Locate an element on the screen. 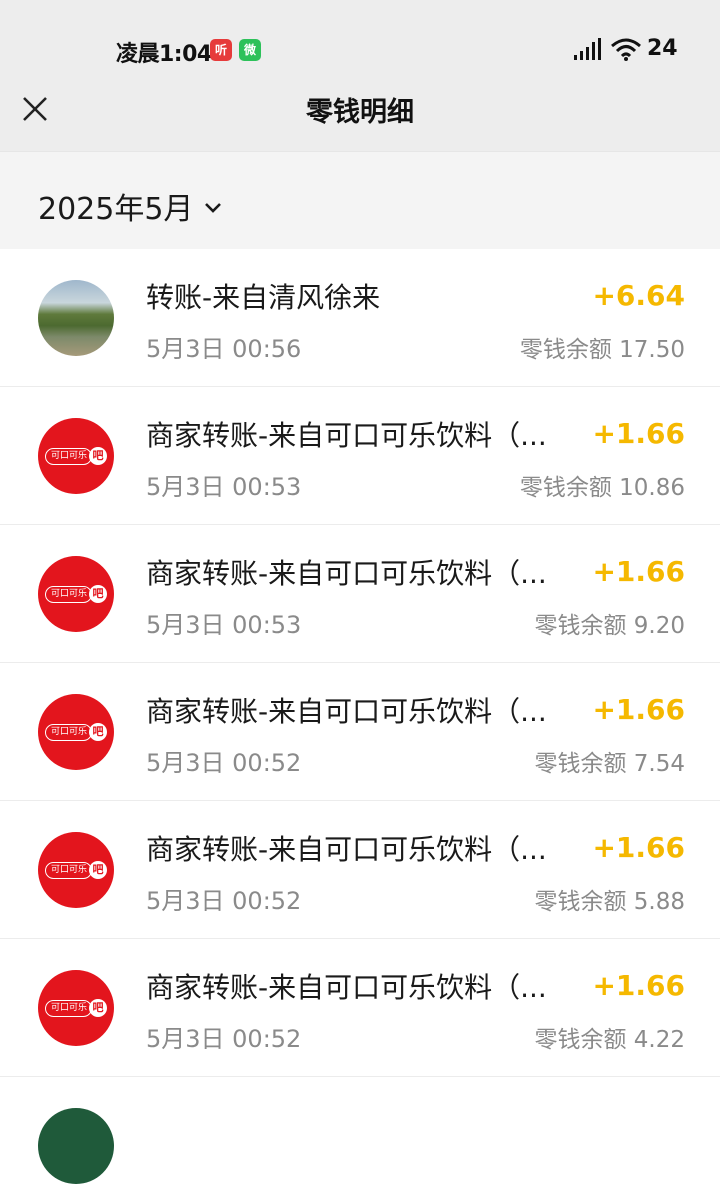 This screenshot has height=1184, width=720. transaction-balance: 零钱余额 9.20 is located at coordinates (609, 626).